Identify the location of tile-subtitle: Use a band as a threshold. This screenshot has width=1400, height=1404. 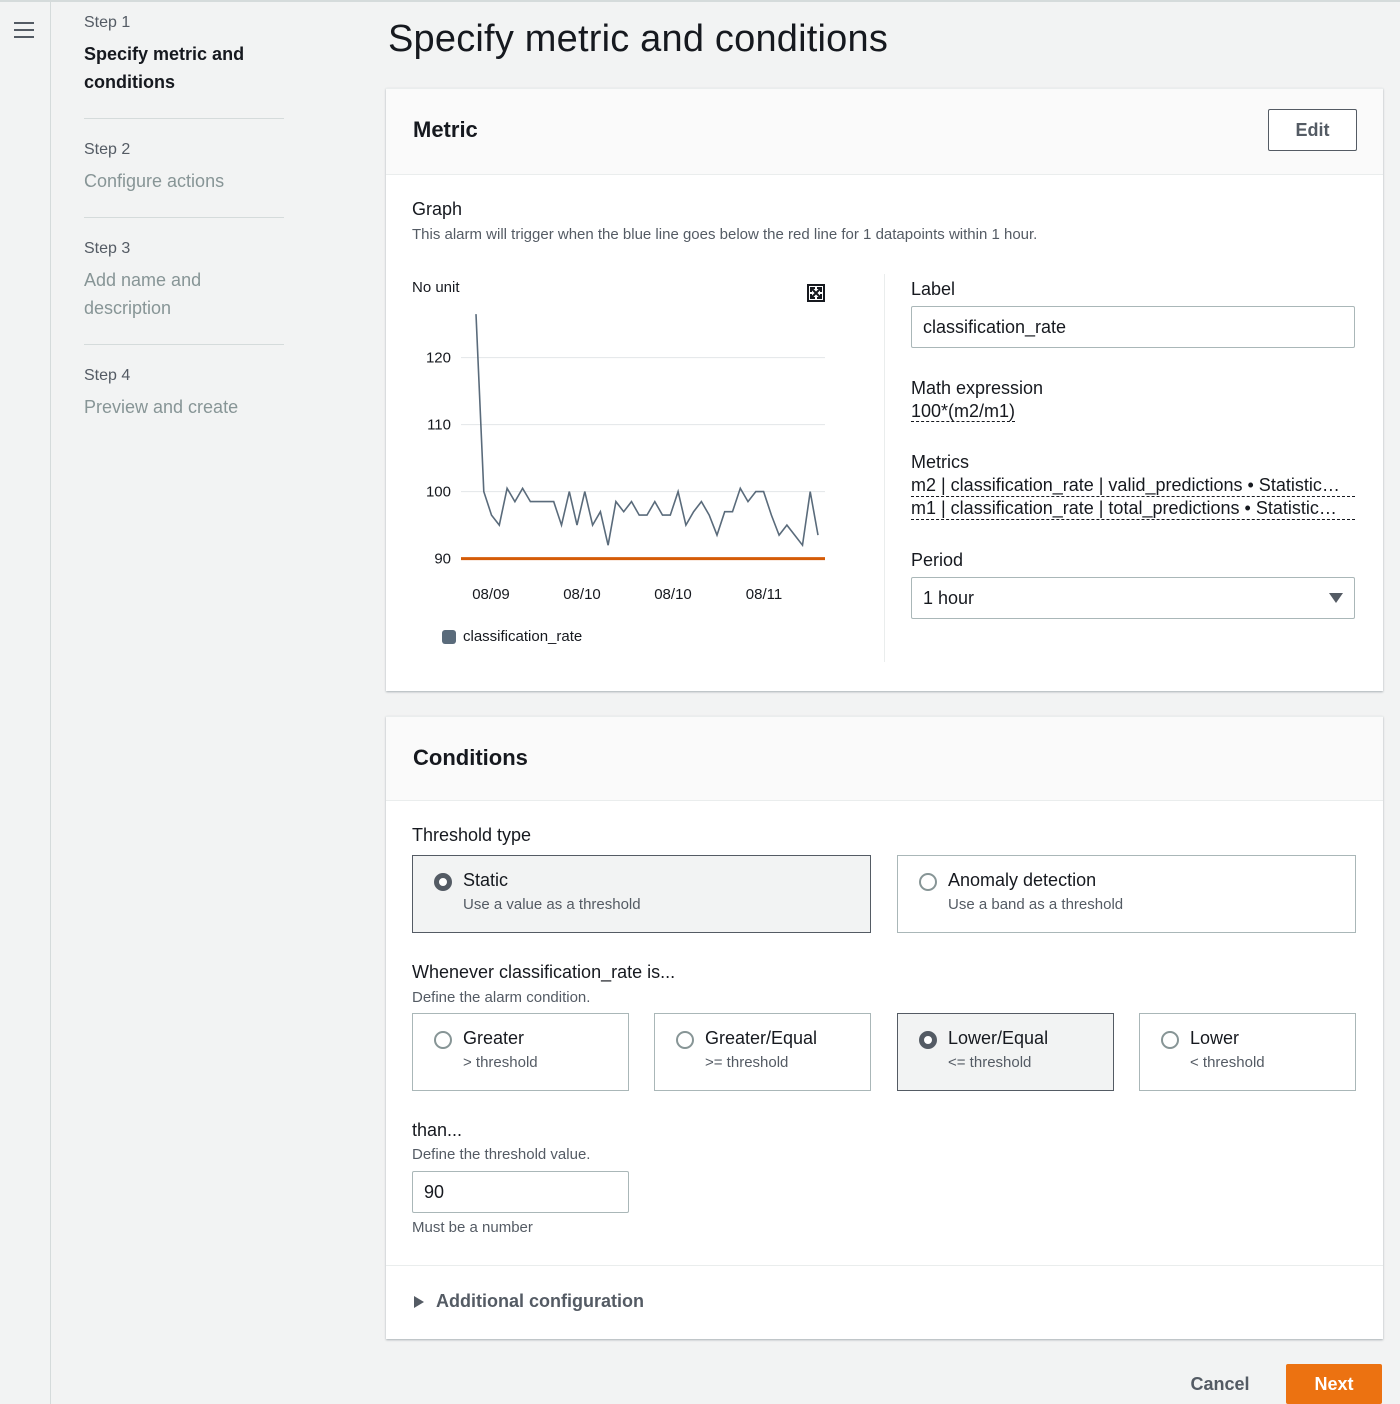
(1036, 904).